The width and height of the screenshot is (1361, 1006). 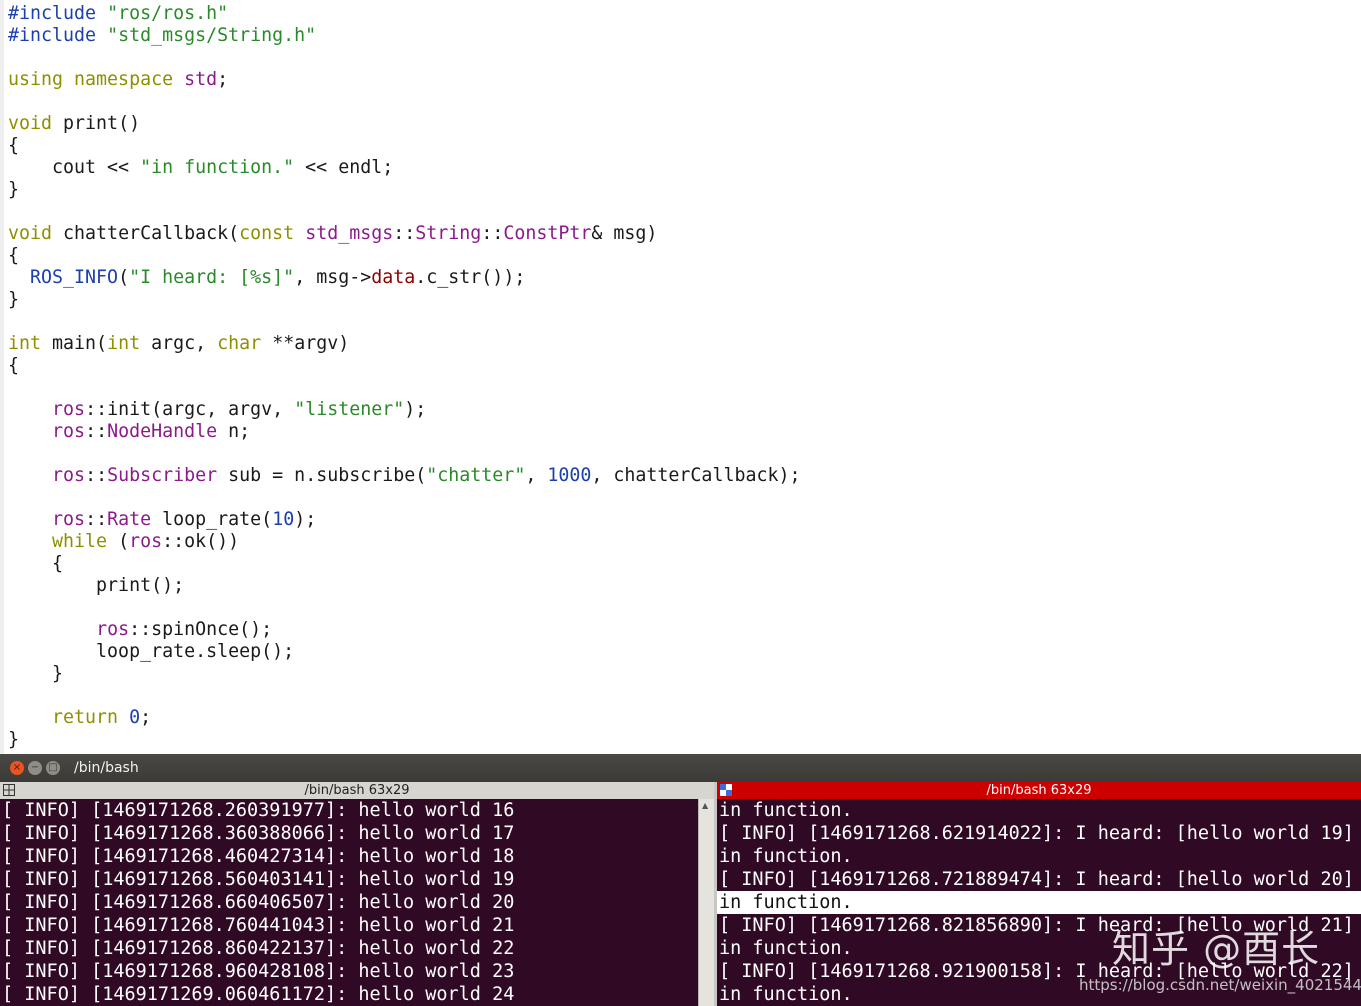 I want to click on code-token: String, so click(x=448, y=233).